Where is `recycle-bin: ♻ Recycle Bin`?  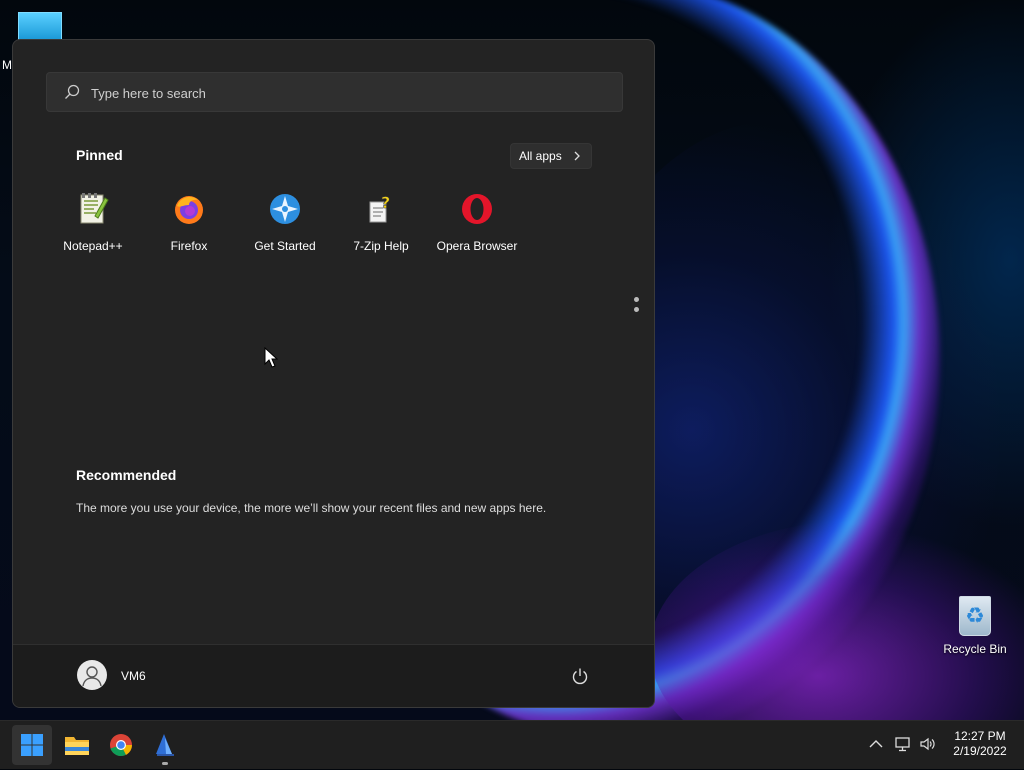
recycle-bin: ♻ Recycle Bin is located at coordinates (975, 626).